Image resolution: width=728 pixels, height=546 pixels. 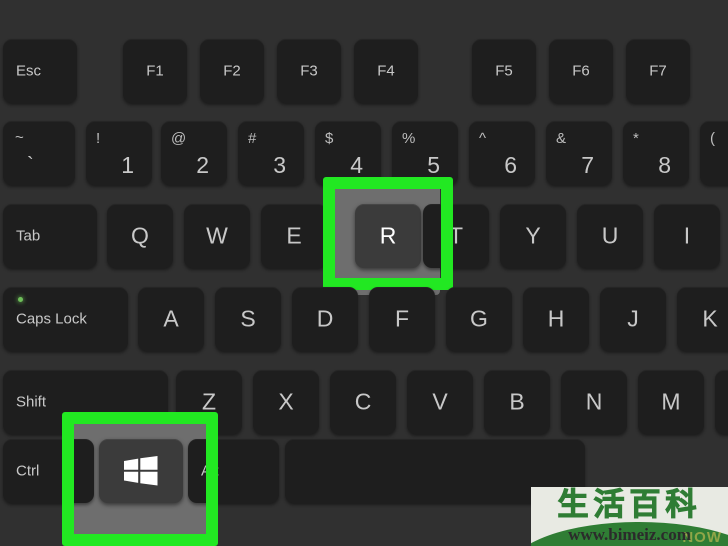 I want to click on key-u-label: U, so click(x=610, y=235).